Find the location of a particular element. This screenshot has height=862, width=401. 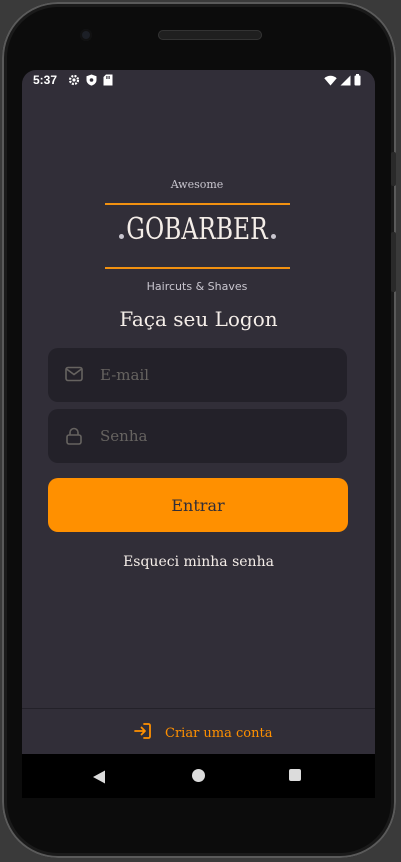

forgot-password-link: Esqueci minha senha is located at coordinates (198, 562).